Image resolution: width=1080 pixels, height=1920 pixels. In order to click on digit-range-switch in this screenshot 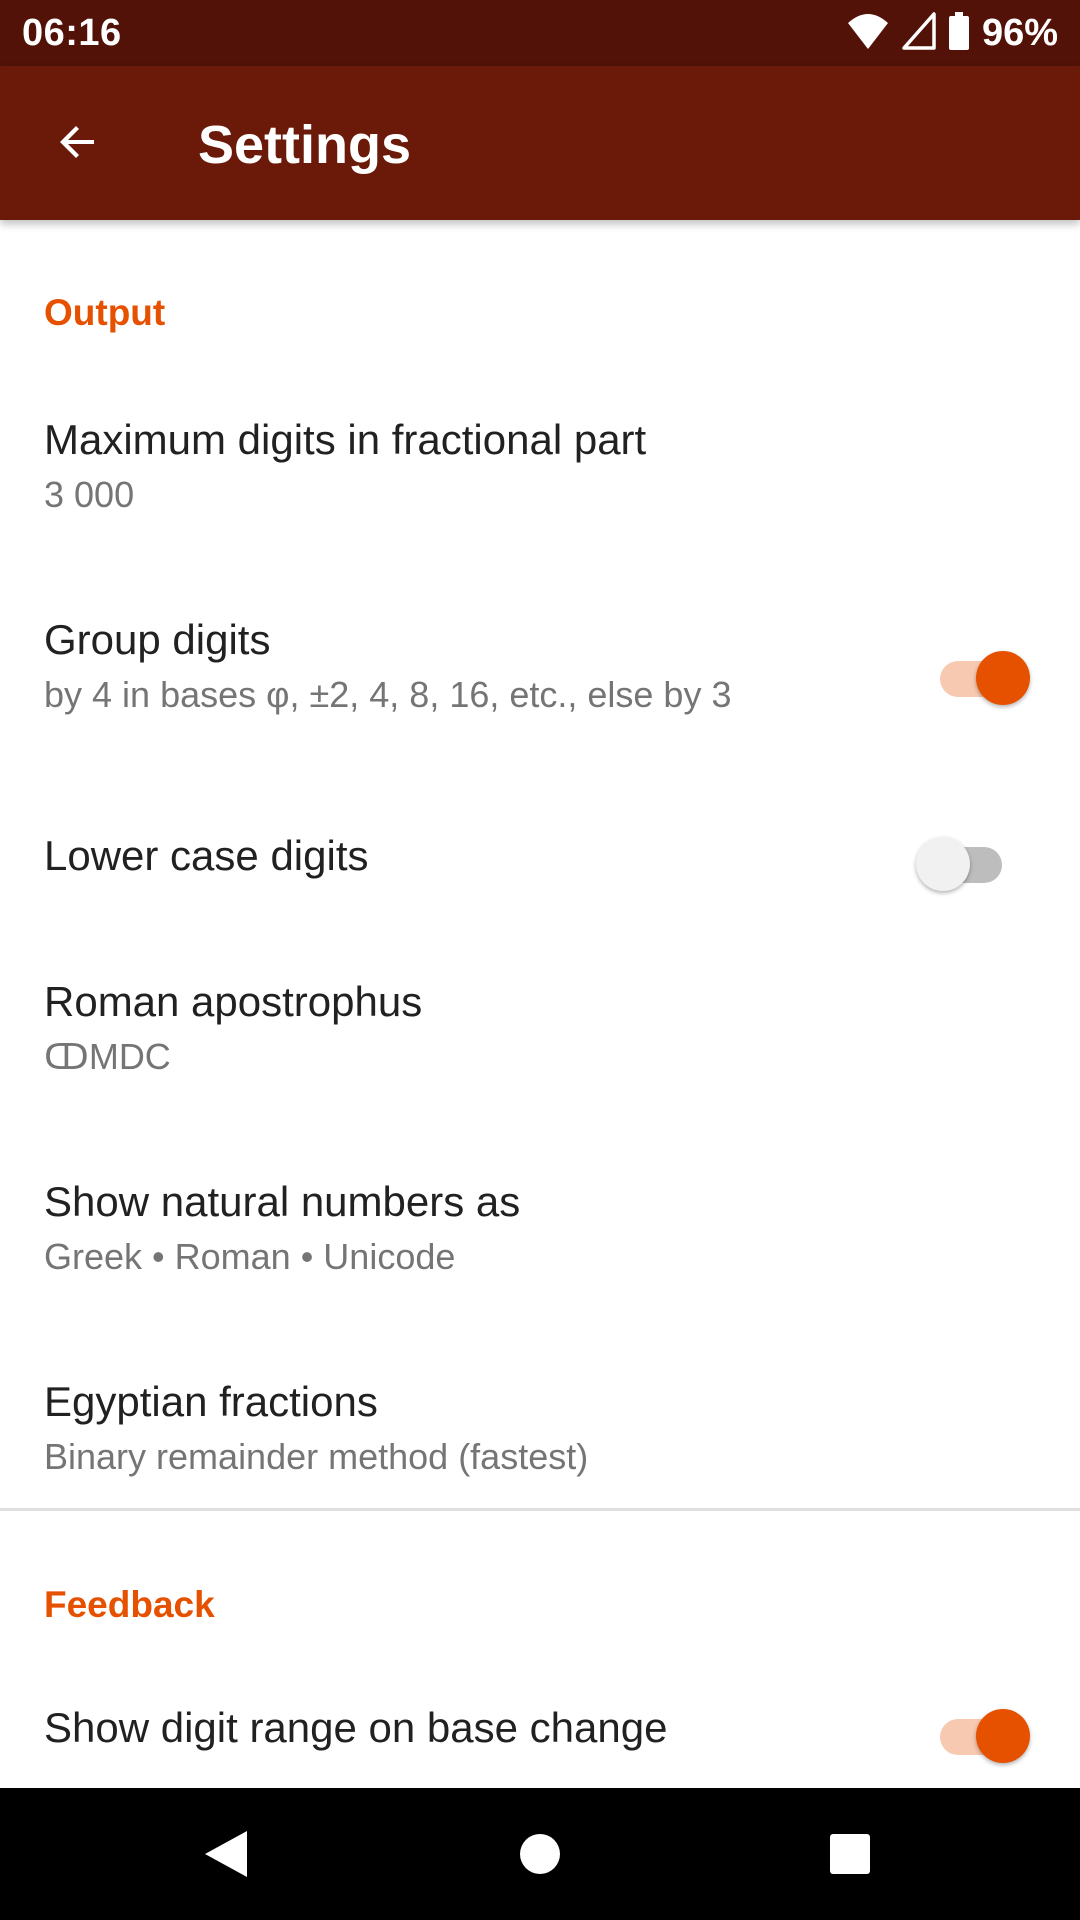, I will do `click(983, 1731)`.